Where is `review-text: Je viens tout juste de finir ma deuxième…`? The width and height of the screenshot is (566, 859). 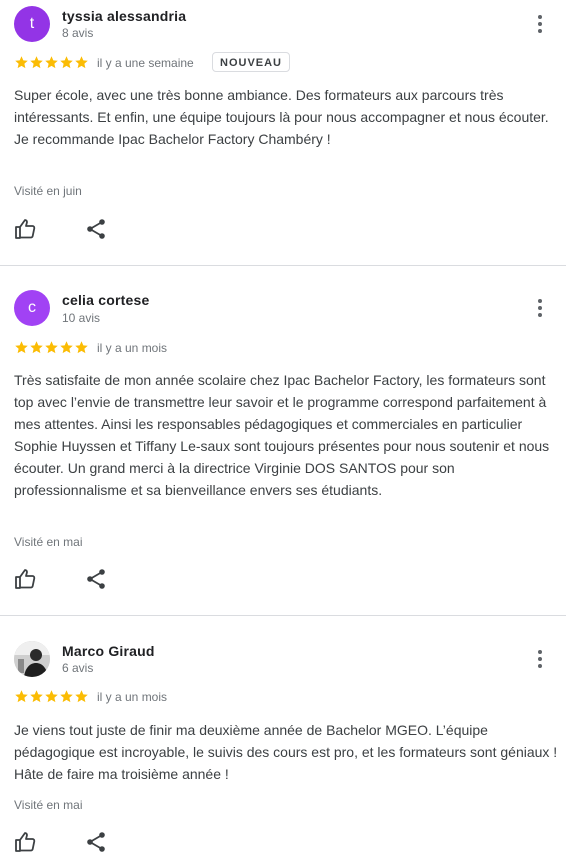 review-text: Je viens tout juste de finir ma deuxième… is located at coordinates (286, 752).